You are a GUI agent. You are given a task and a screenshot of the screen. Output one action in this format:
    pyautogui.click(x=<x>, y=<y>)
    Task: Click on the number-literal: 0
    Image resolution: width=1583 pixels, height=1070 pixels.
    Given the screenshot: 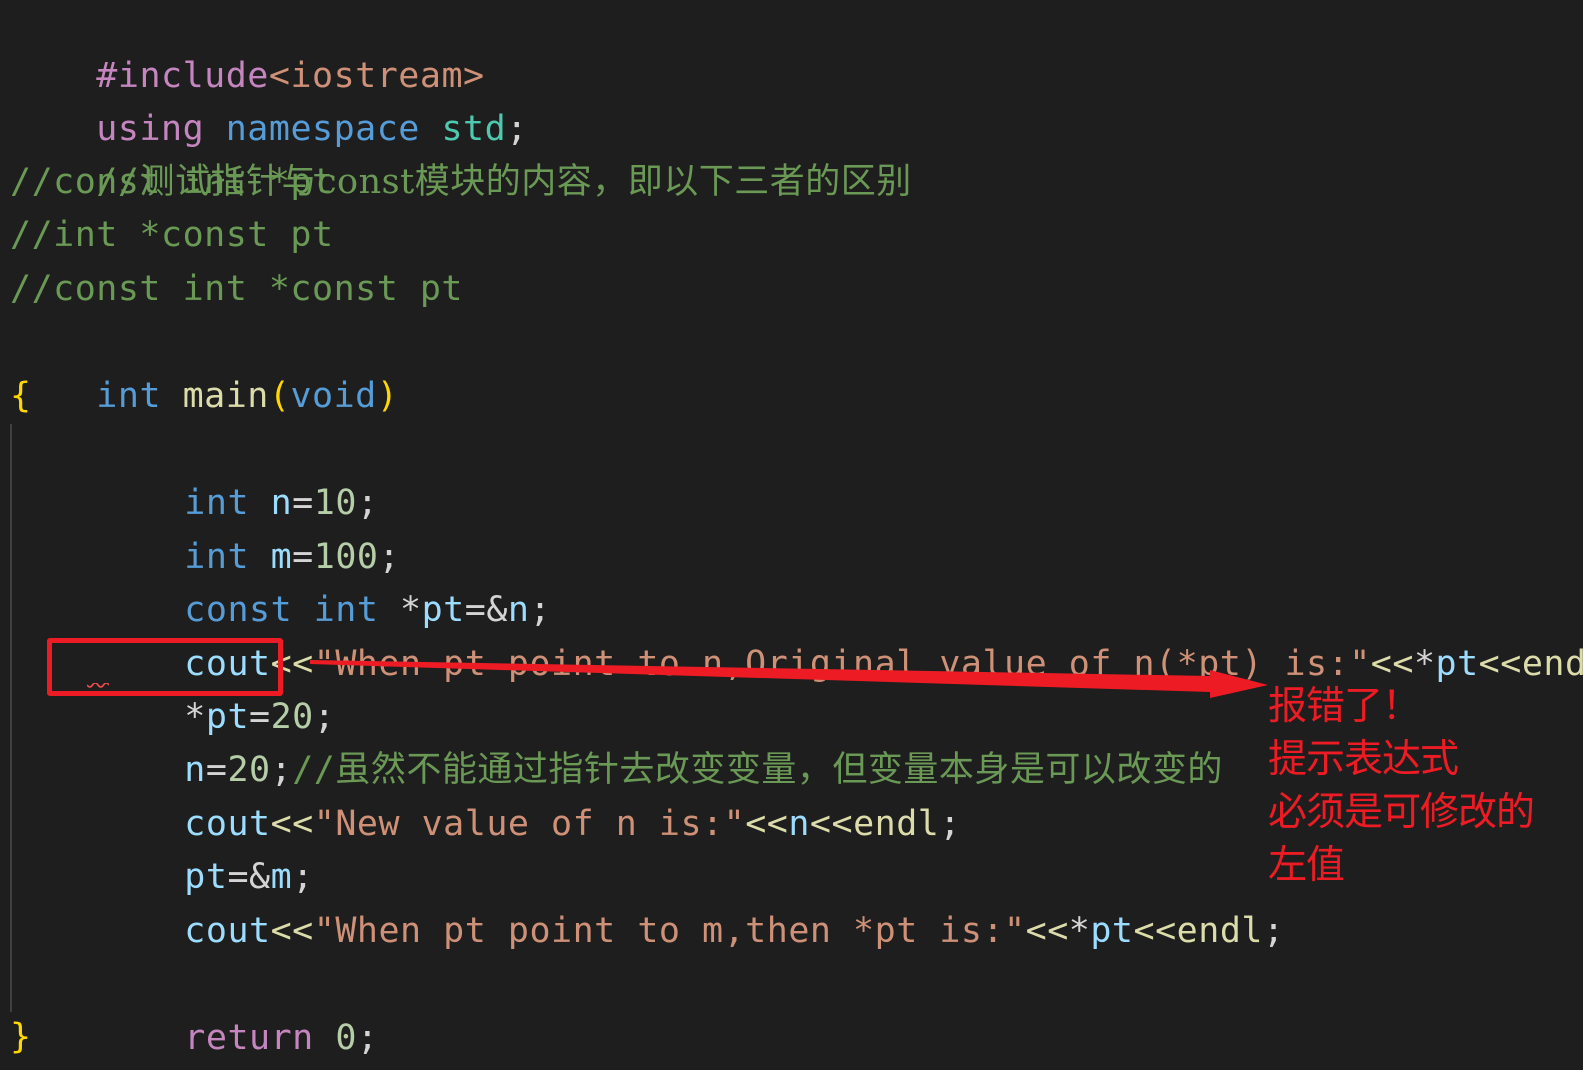 What is the action you would take?
    pyautogui.click(x=346, y=1037)
    